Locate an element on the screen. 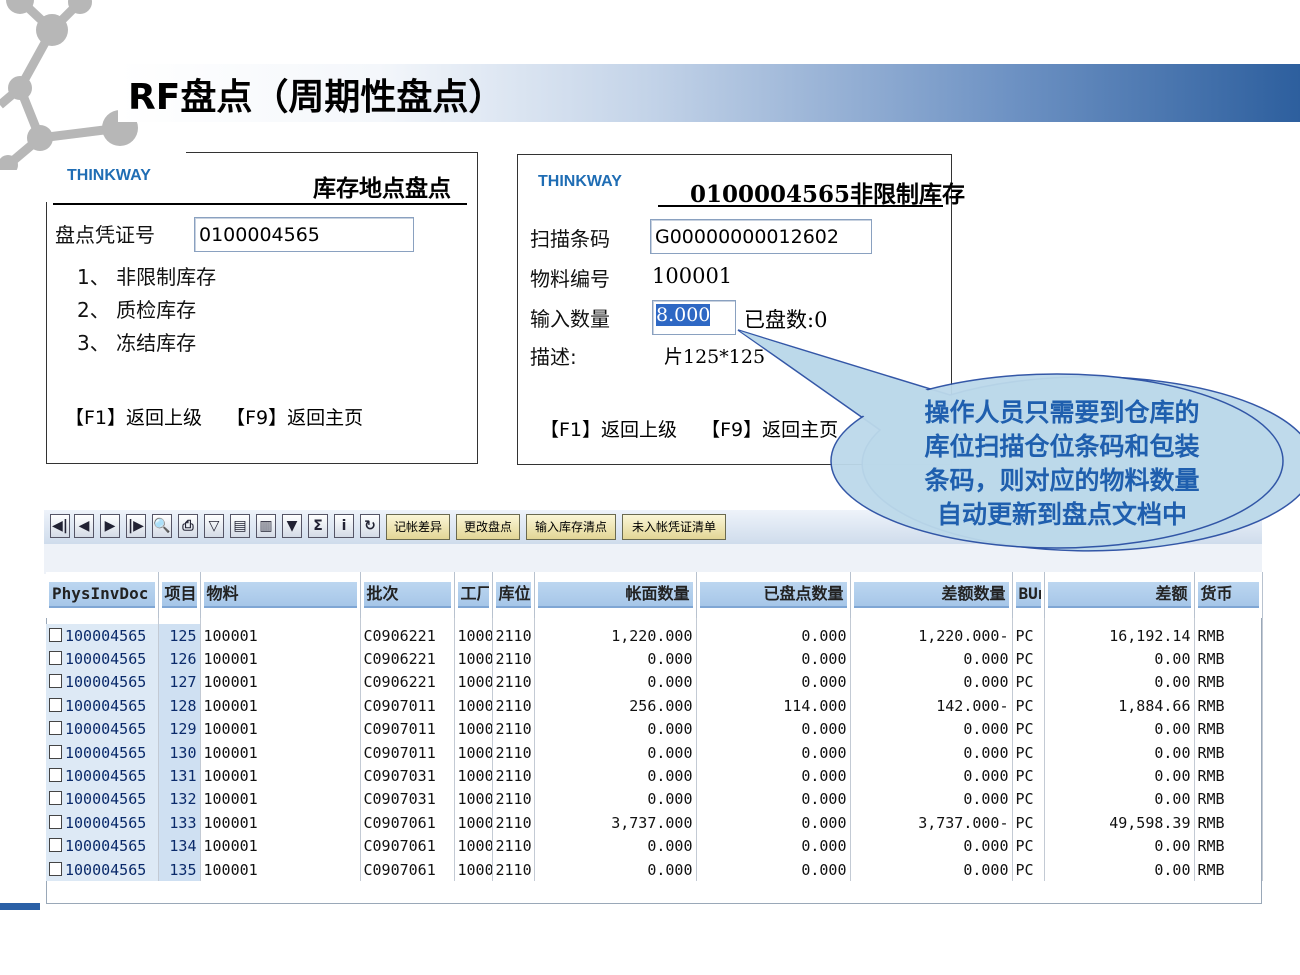 This screenshot has width=1300, height=975. column-header: 批次 is located at coordinates (407, 595).